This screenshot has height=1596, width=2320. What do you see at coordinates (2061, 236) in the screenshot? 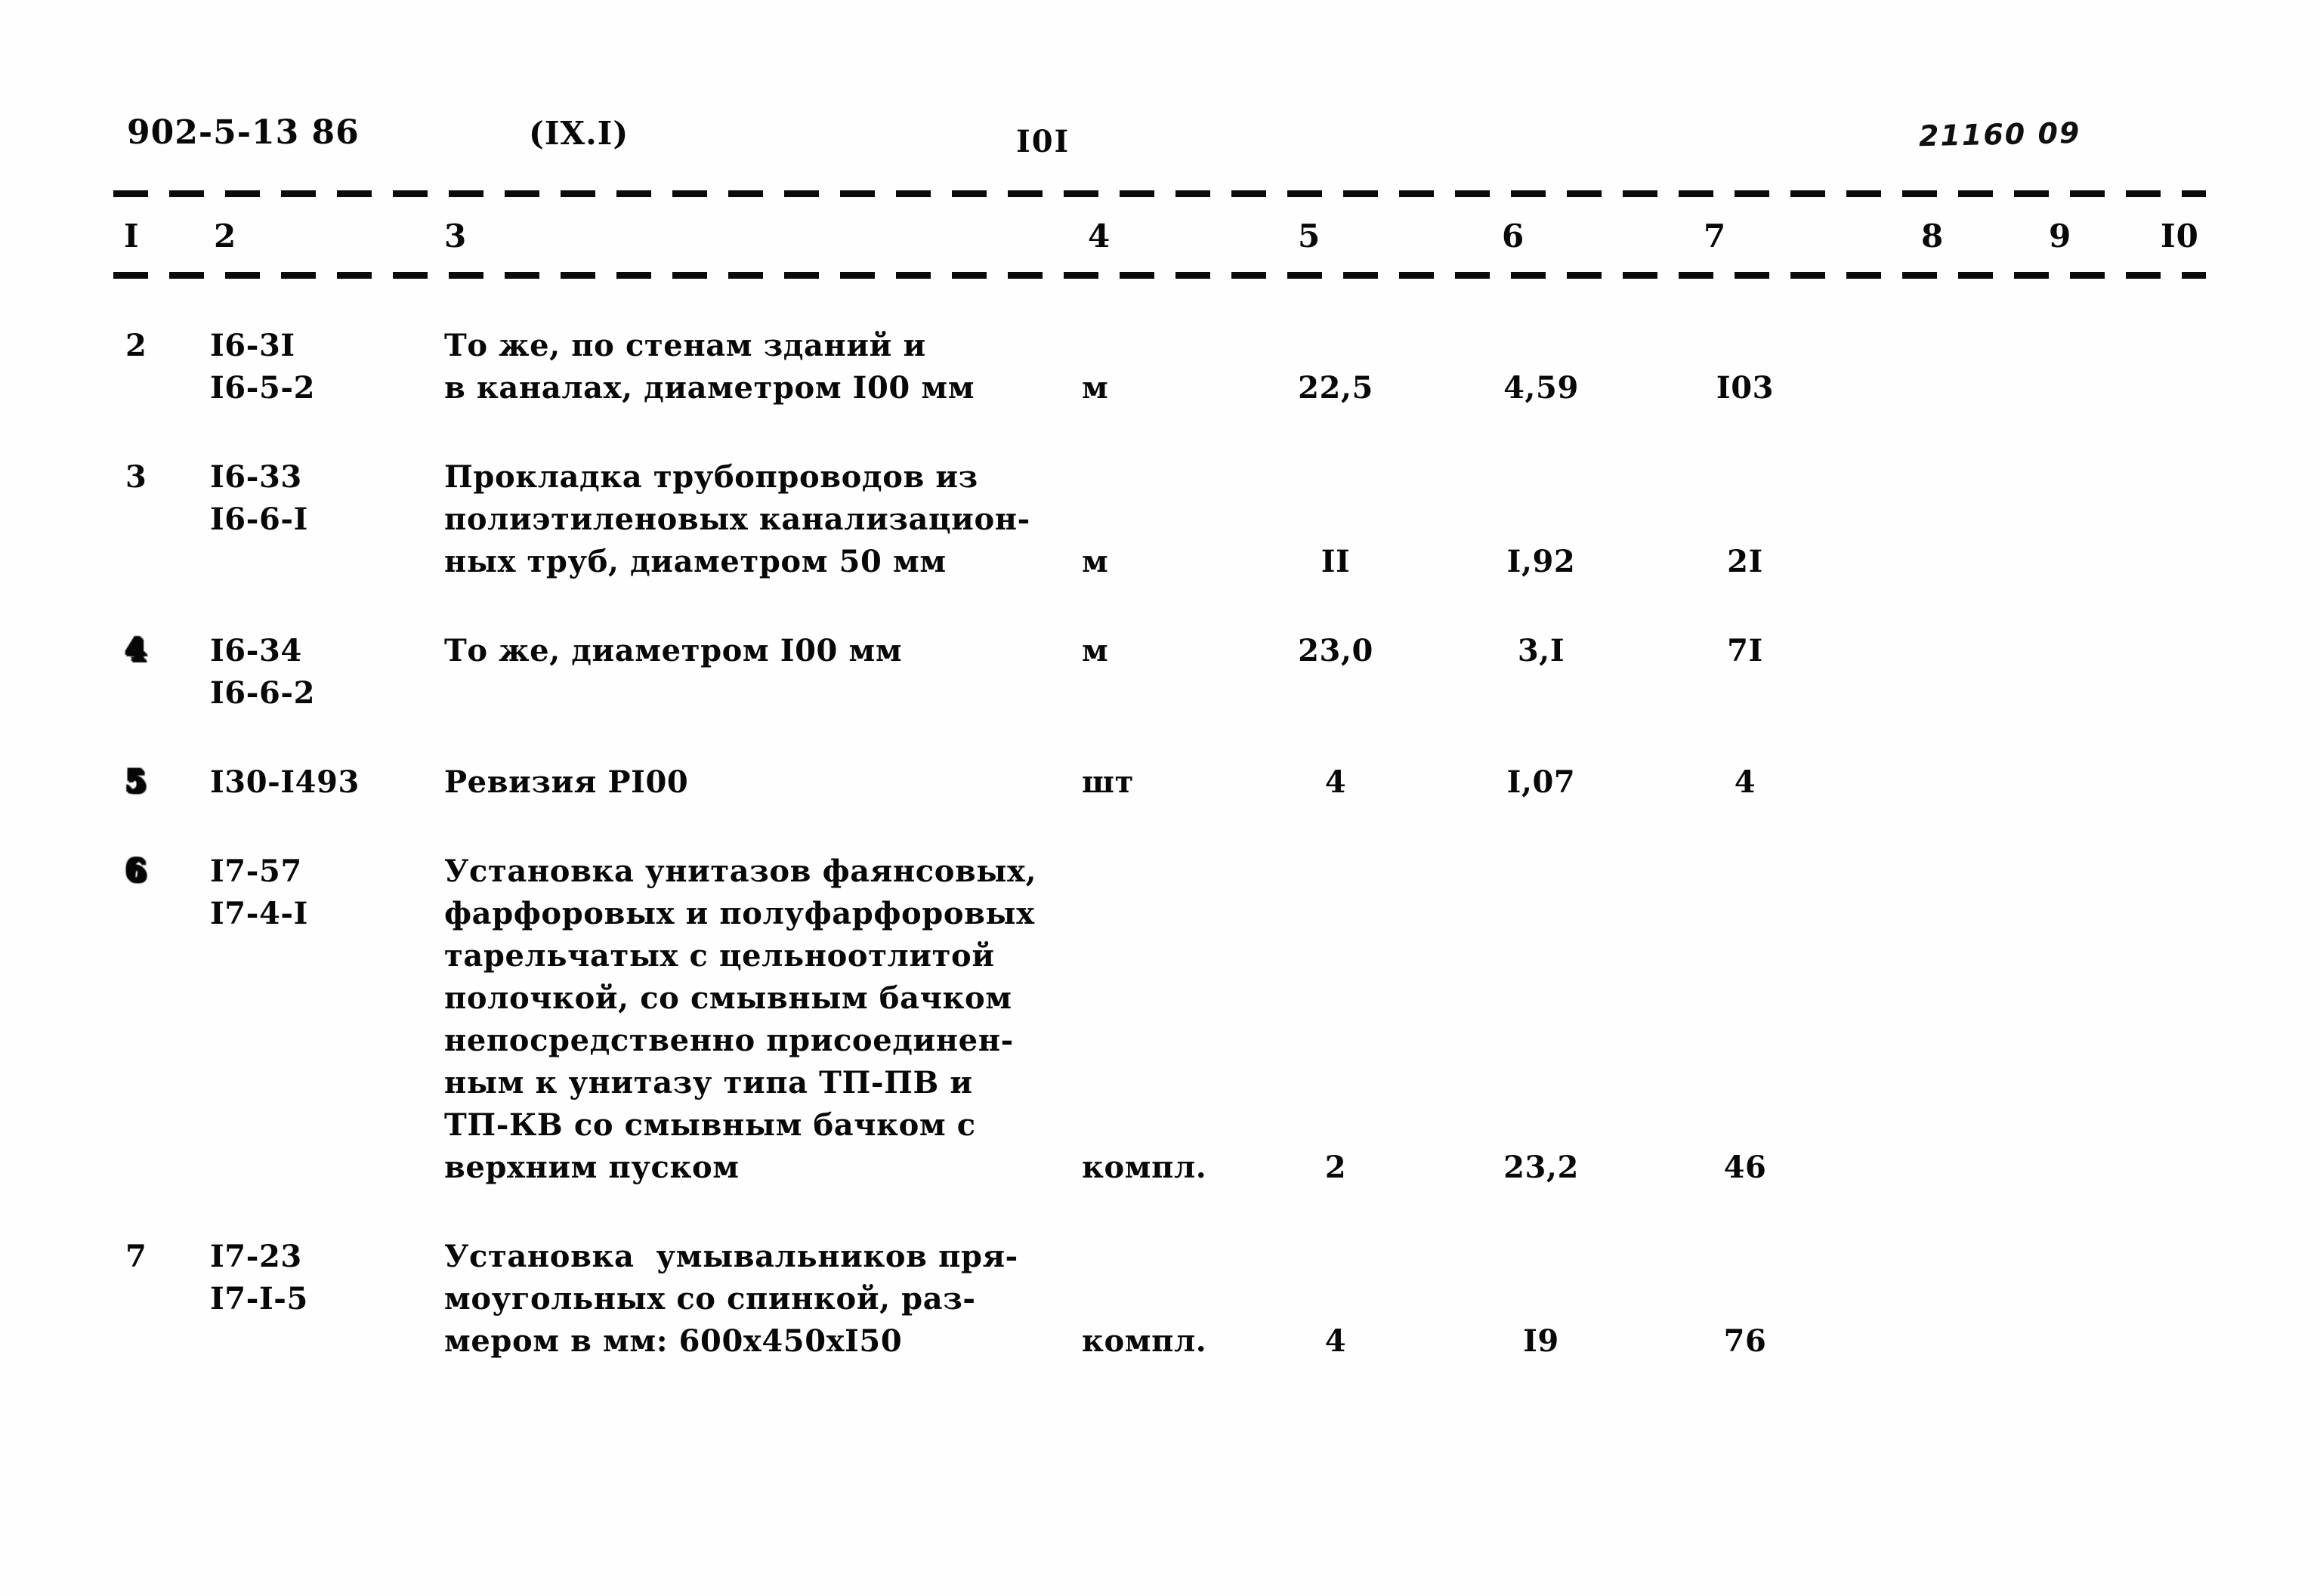
I see `column-header-9: 9` at bounding box center [2061, 236].